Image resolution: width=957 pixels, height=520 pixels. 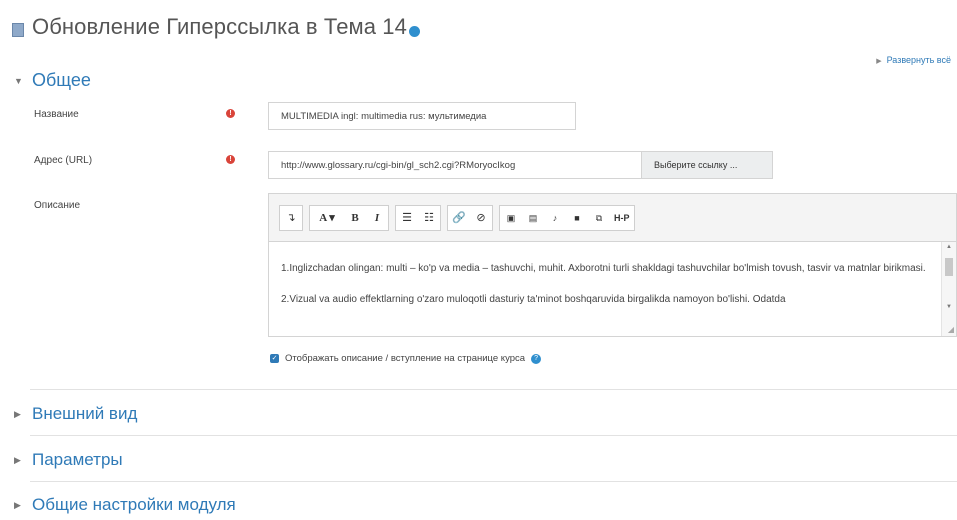 I want to click on editor-toolbar: ↴ A ▾ B I ☰ ☷ 🔗 ⊘ ▣ ▤ ♪ ■ ⧉ H-P, so click(x=612, y=218).